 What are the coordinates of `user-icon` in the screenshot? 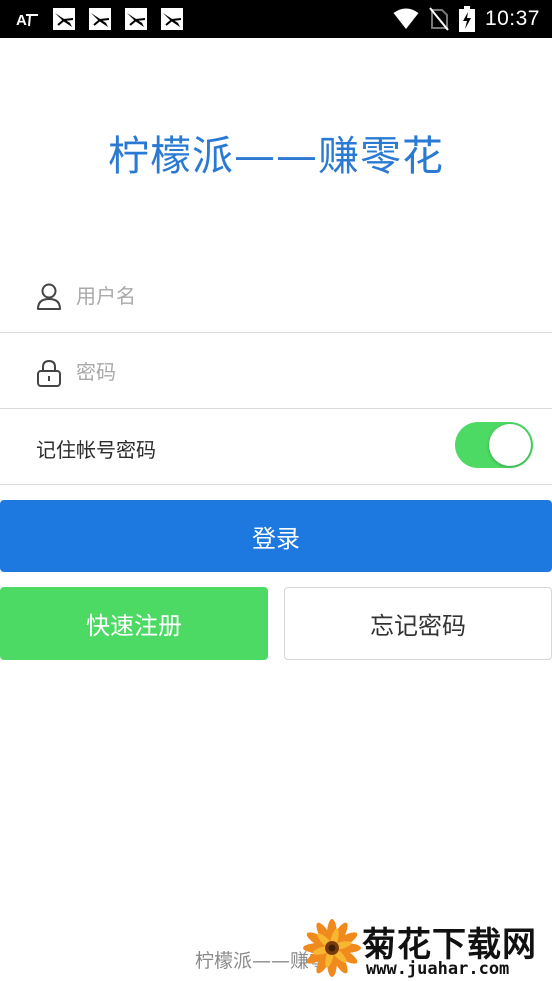 It's located at (49, 297).